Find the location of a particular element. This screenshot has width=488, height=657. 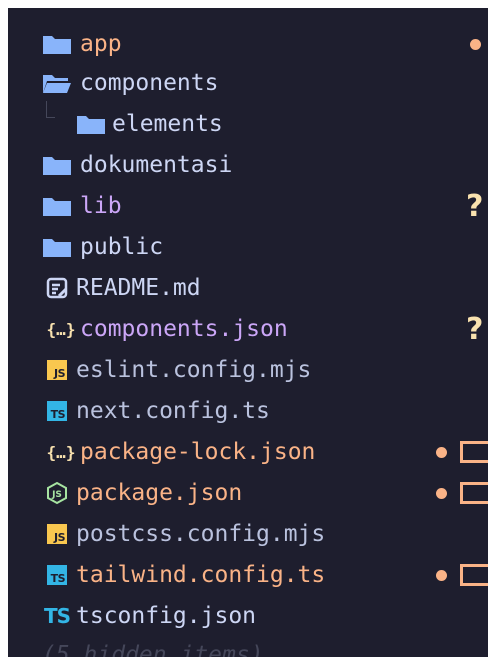

tree-item-components-json: {…} components.json ? is located at coordinates (248, 329).